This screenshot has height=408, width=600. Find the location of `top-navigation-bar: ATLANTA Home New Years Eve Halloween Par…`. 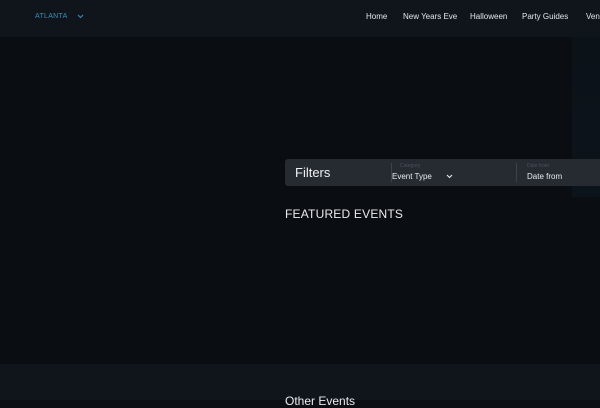

top-navigation-bar: ATLANTA Home New Years Eve Halloween Par… is located at coordinates (300, 18).